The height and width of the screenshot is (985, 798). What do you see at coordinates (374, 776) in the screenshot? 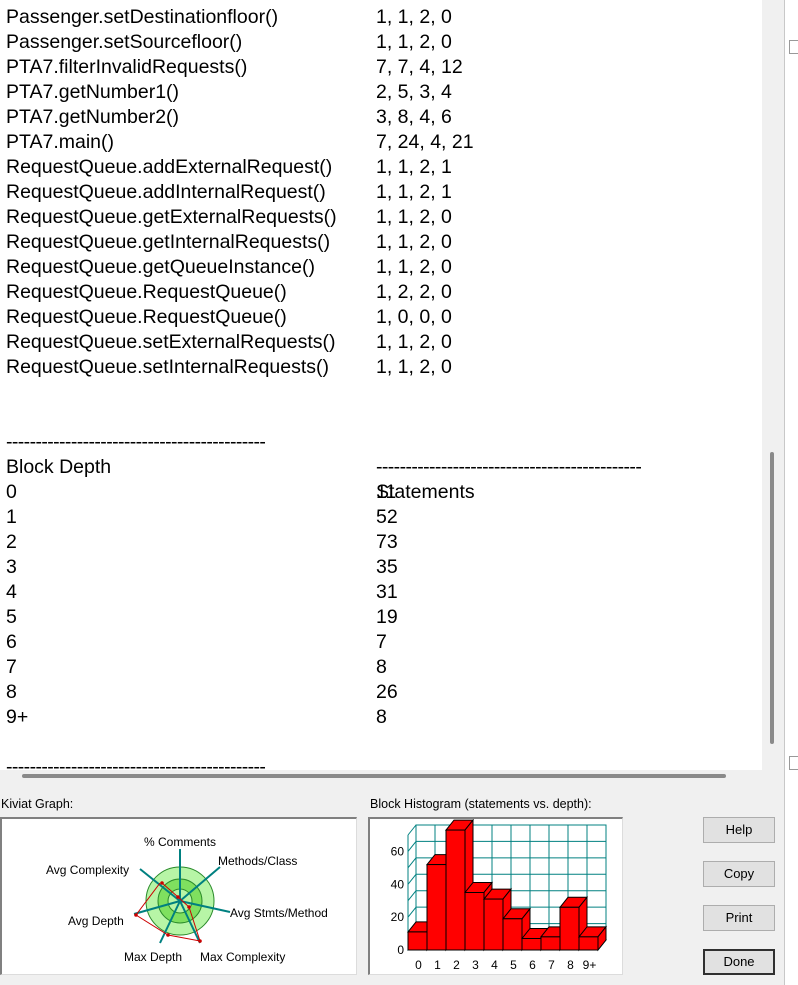
I see `horizontal-scroll-thumb` at bounding box center [374, 776].